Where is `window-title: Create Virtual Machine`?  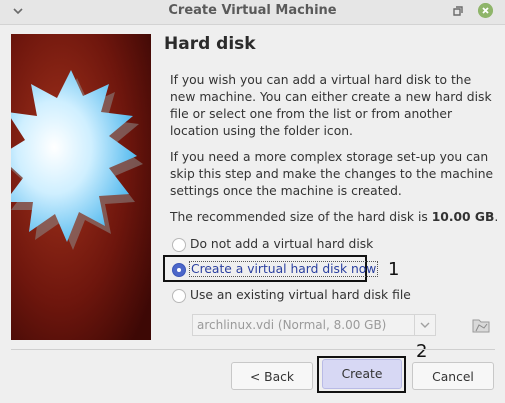
window-title: Create Virtual Machine is located at coordinates (252, 10).